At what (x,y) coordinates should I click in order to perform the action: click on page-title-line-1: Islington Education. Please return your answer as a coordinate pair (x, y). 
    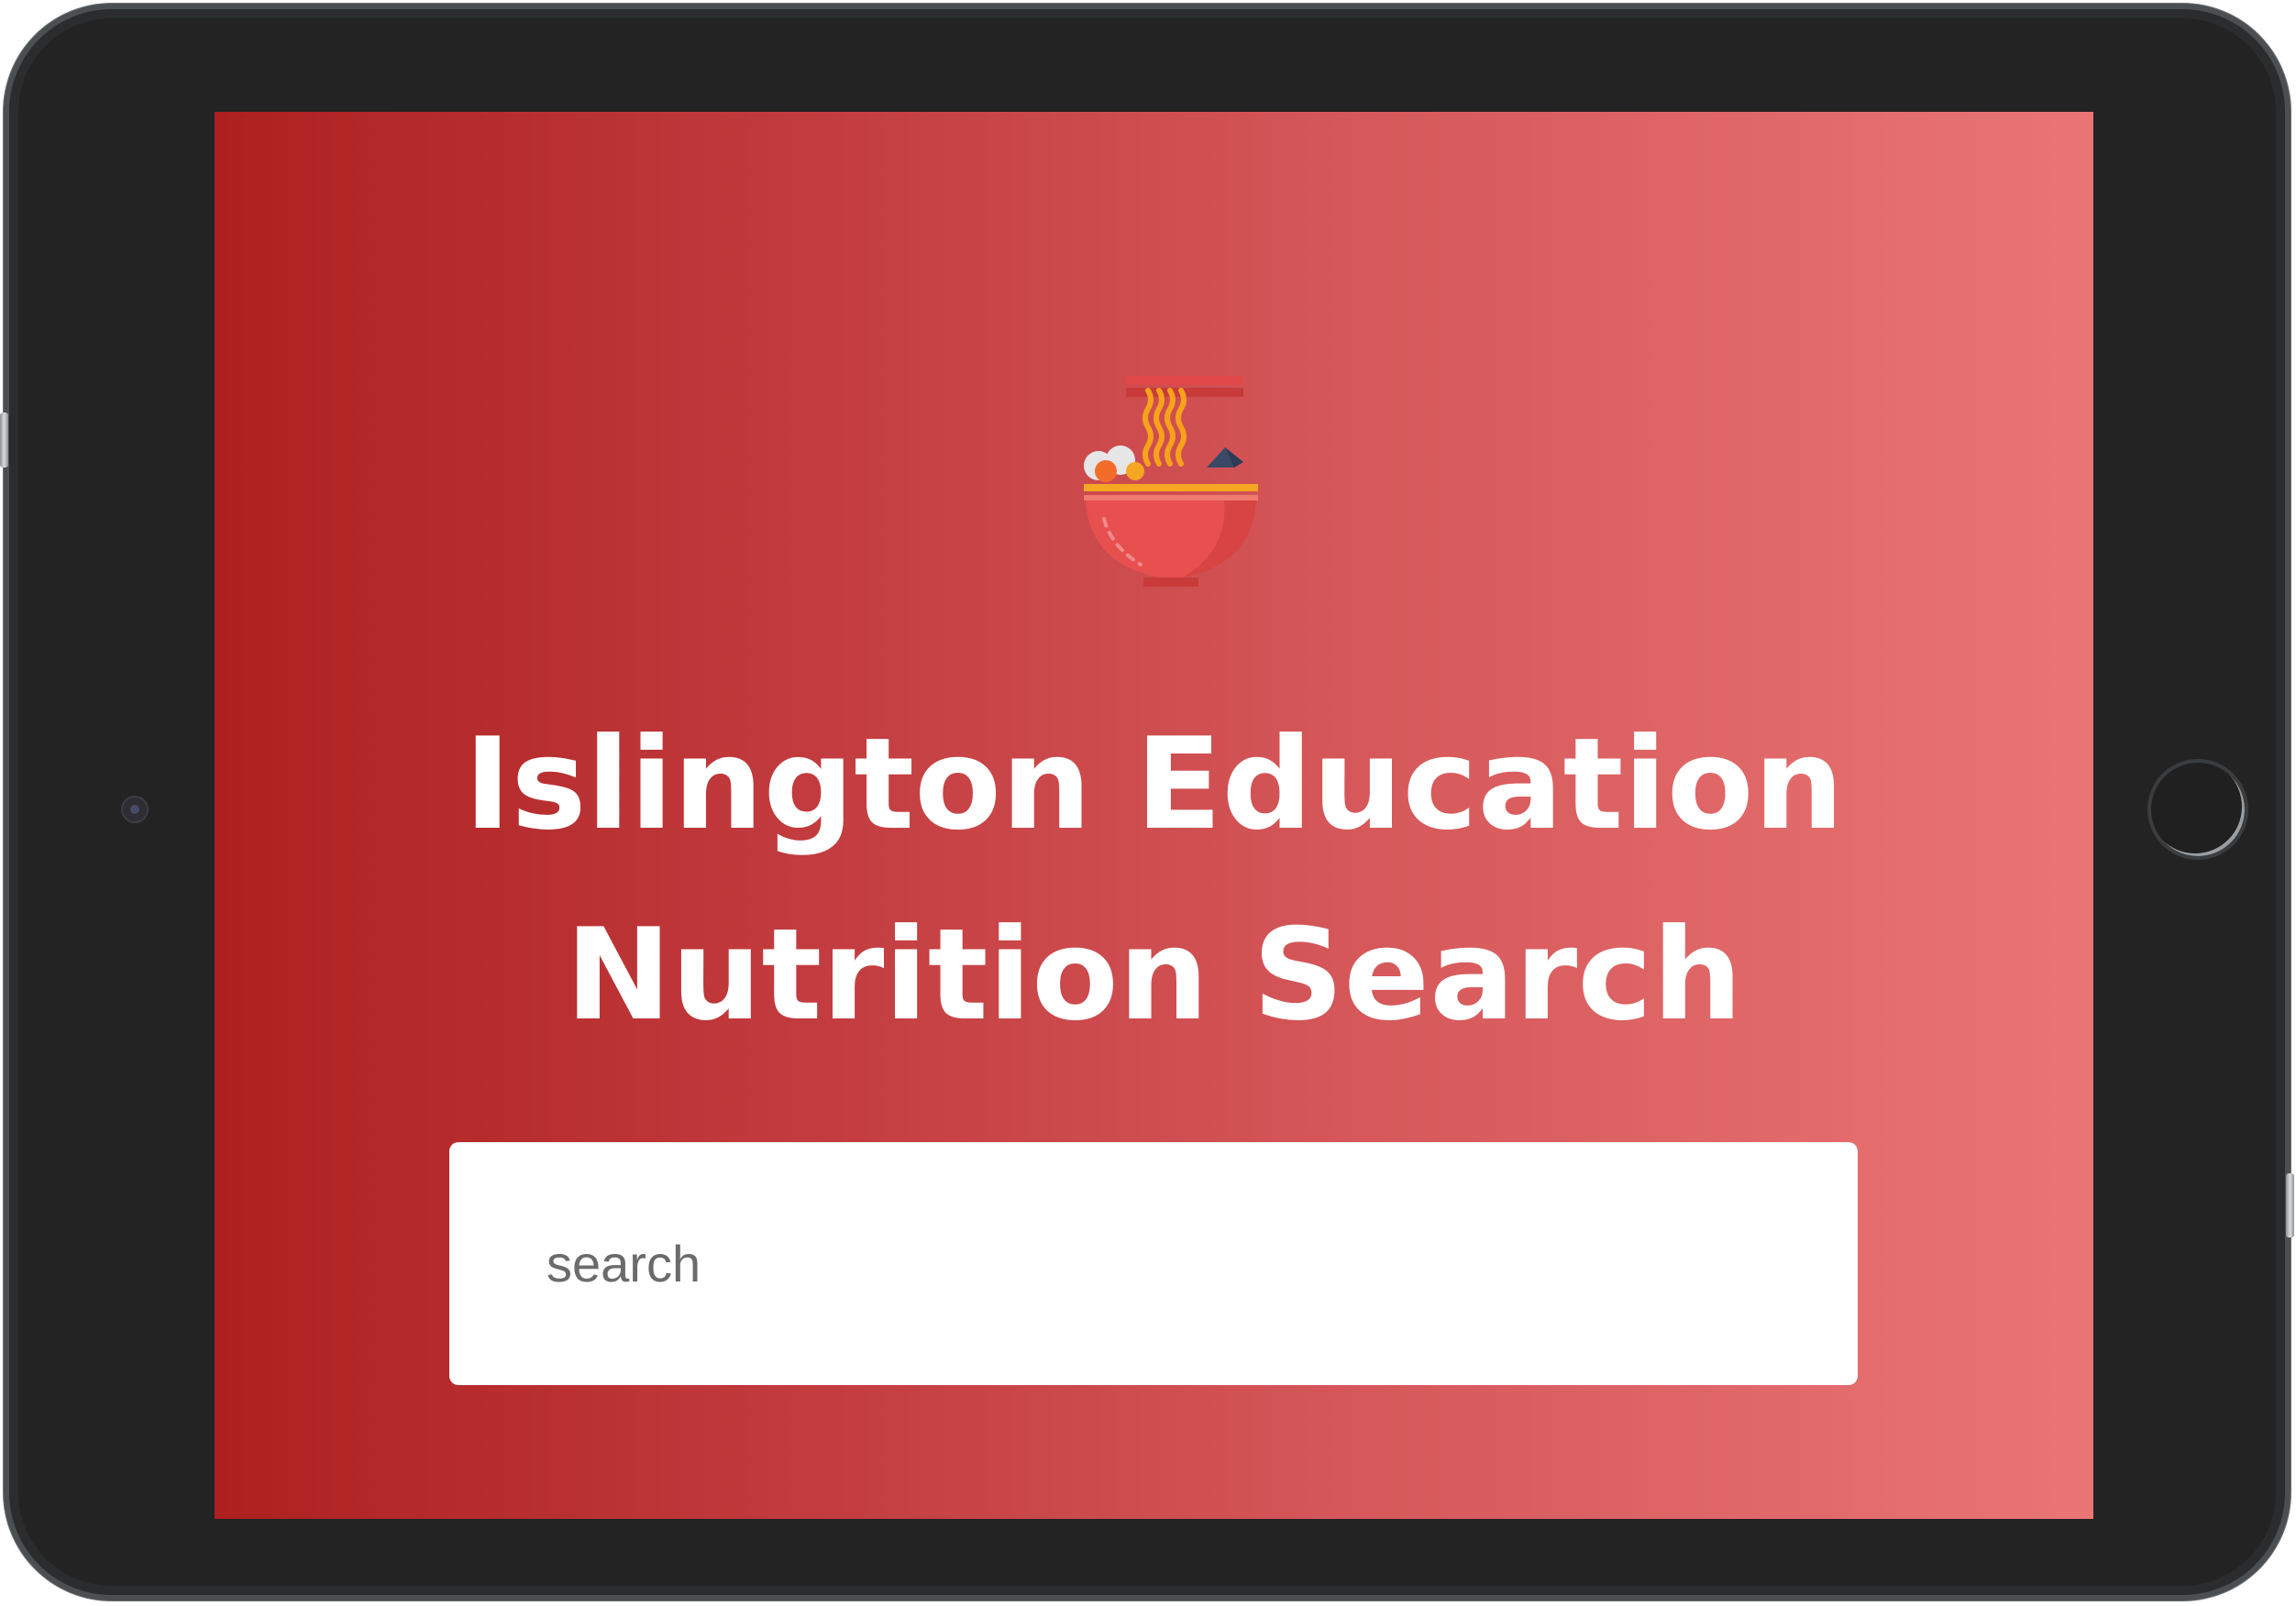
    Looking at the image, I should click on (1154, 784).